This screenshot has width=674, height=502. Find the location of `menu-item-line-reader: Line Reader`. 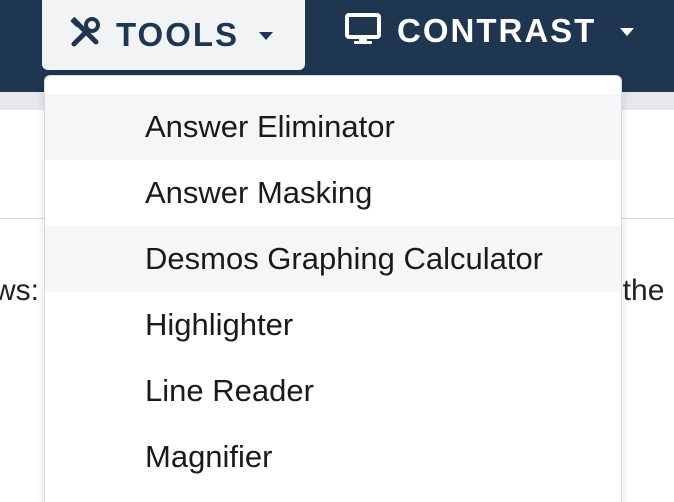

menu-item-line-reader: Line Reader is located at coordinates (333, 391).